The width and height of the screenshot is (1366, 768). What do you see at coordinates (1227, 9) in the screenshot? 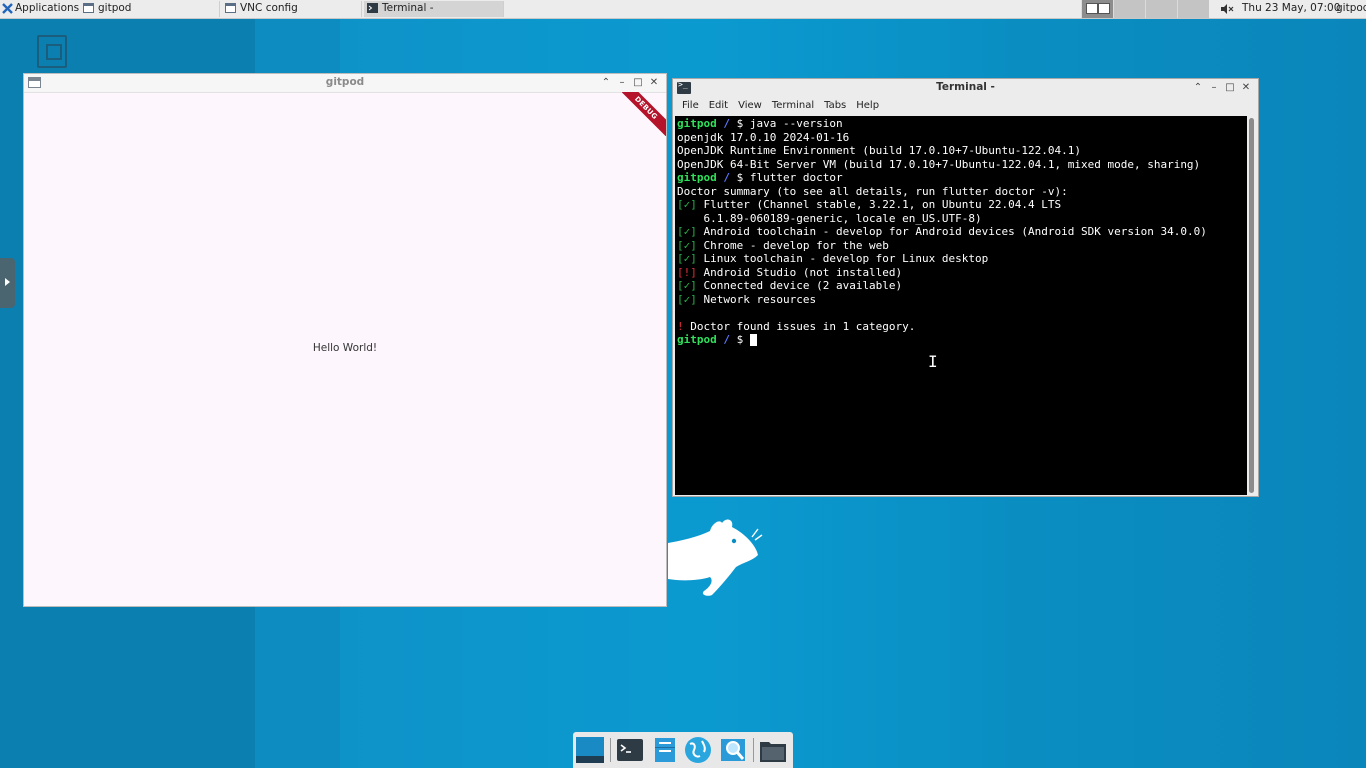
I see `volume-muted-icon` at bounding box center [1227, 9].